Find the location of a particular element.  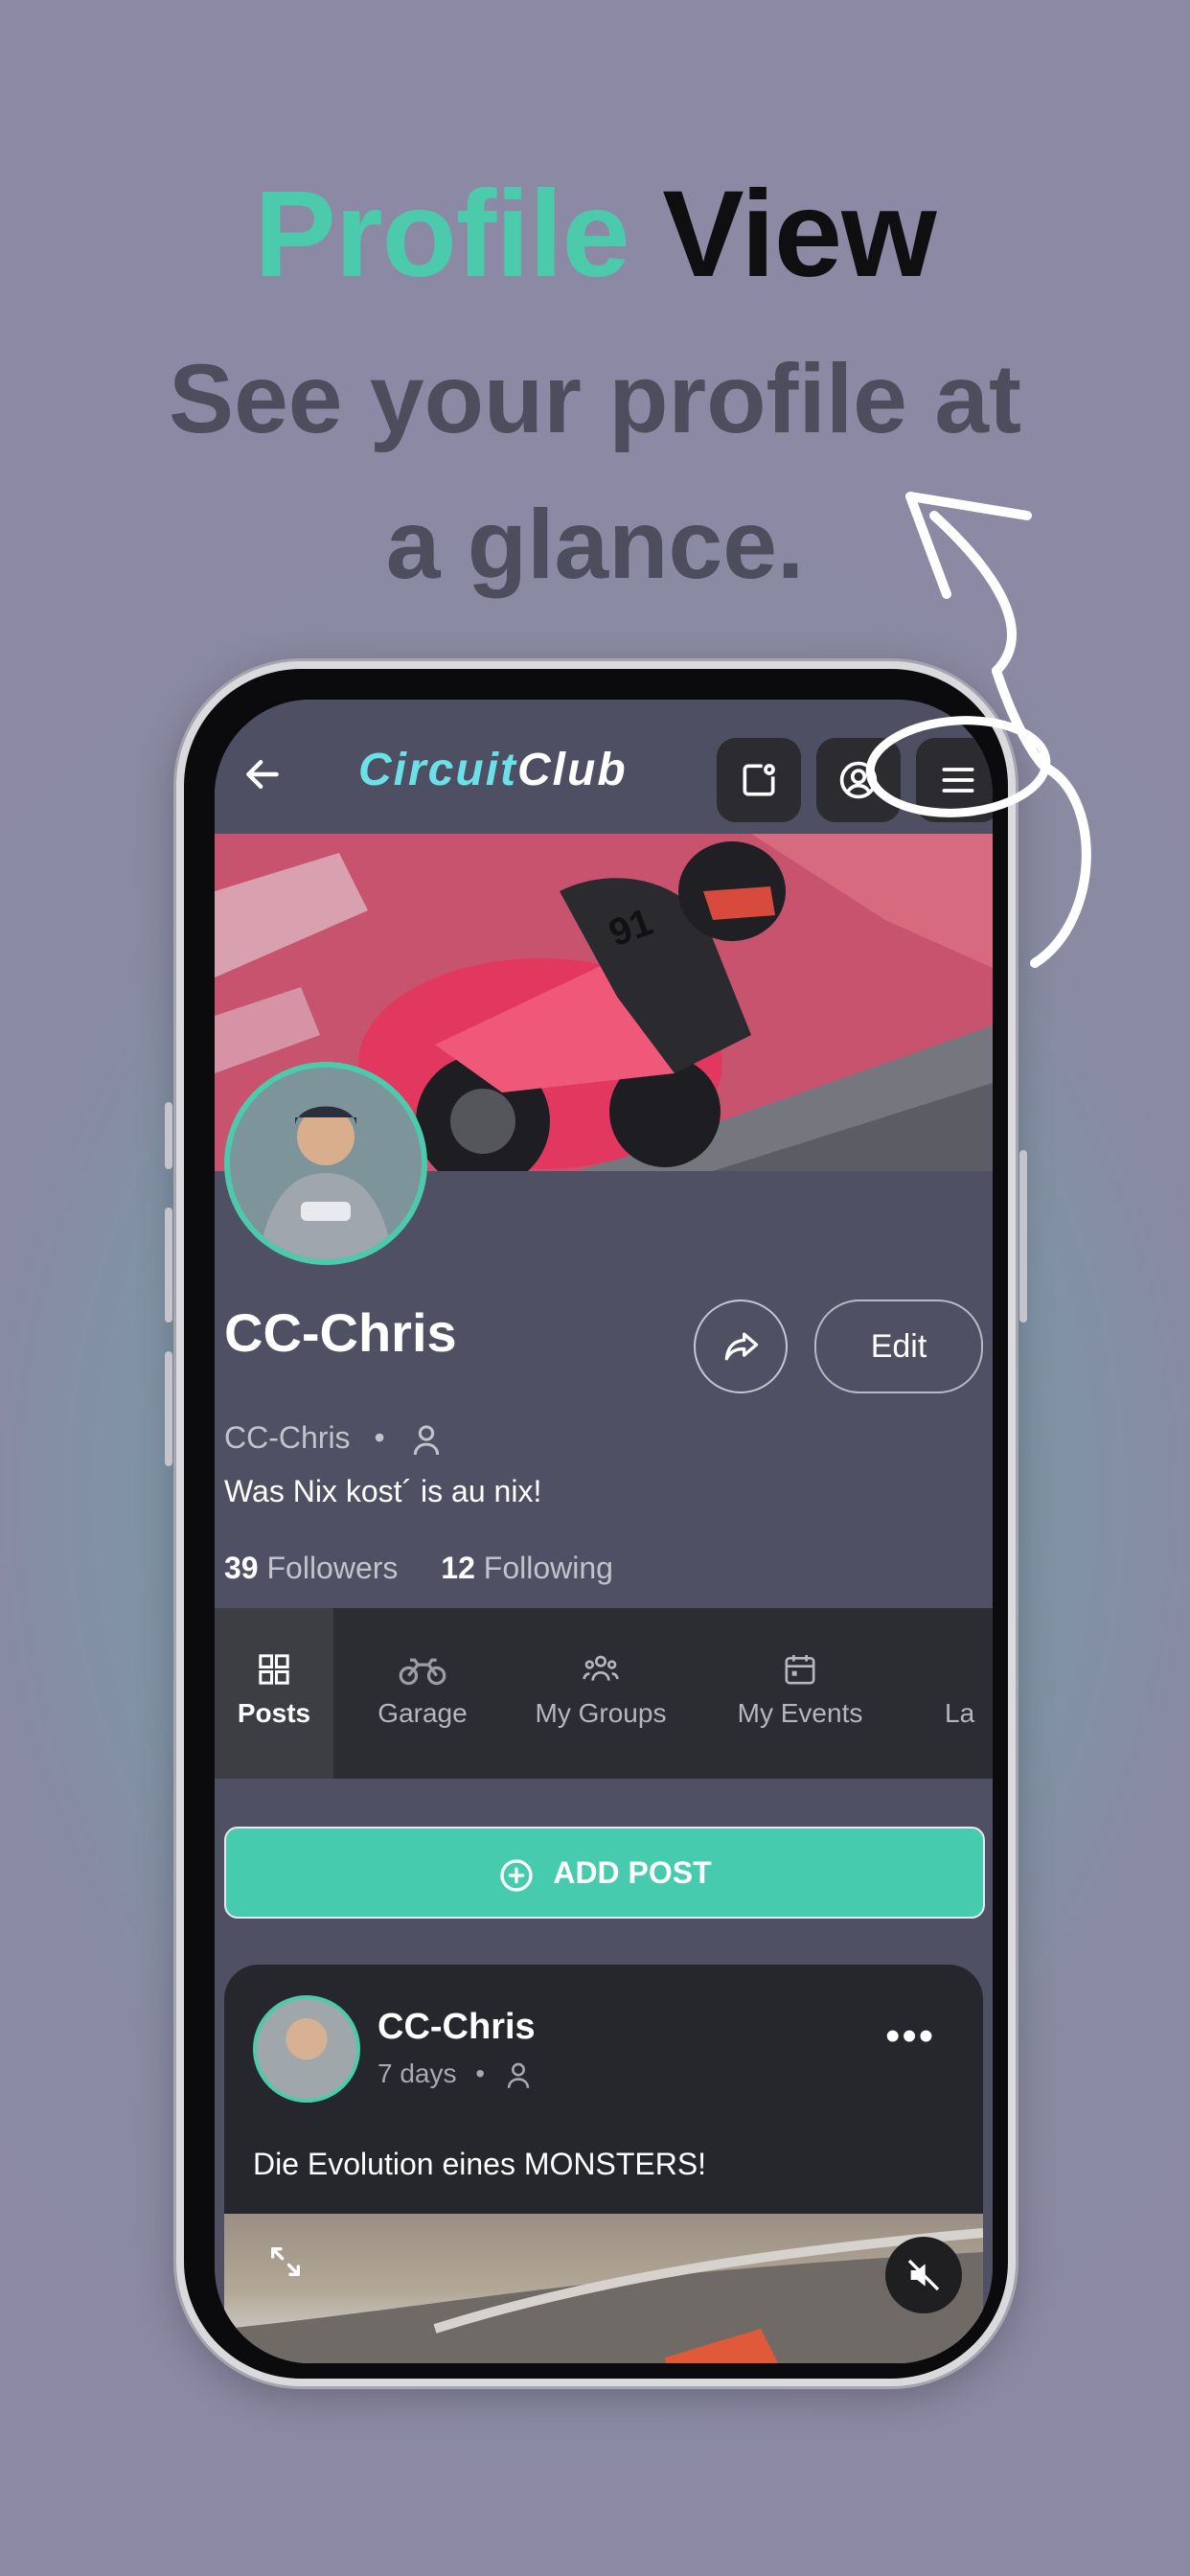

share-icon is located at coordinates (742, 1346).